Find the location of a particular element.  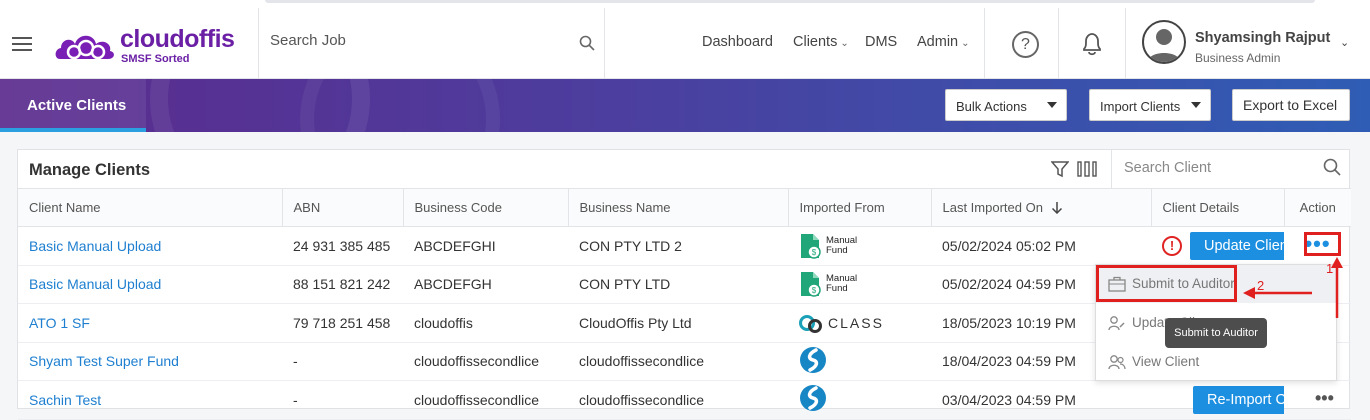

annotation-step-2: 2 is located at coordinates (1261, 285).